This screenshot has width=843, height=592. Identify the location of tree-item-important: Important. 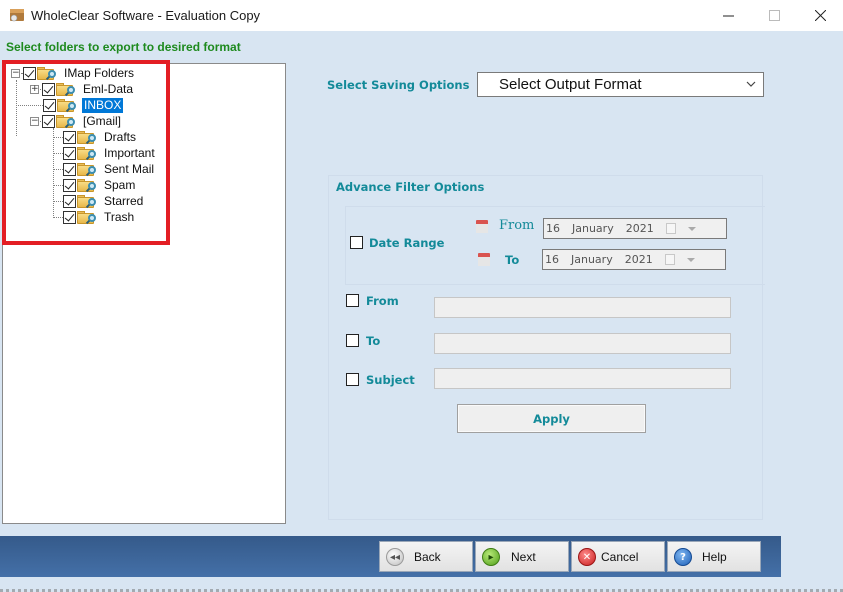
(110, 153).